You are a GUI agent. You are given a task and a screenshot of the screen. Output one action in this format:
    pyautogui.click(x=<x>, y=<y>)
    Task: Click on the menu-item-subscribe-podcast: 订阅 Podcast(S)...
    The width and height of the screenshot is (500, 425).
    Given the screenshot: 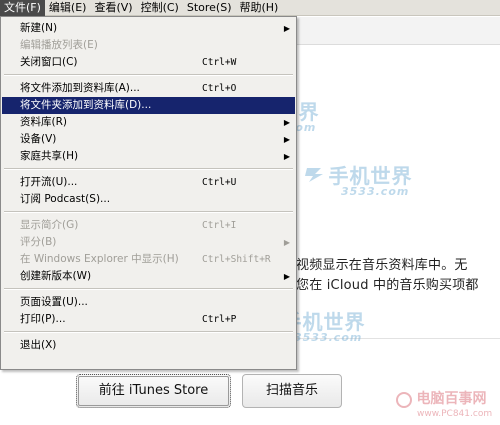 What is the action you would take?
    pyautogui.click(x=148, y=199)
    